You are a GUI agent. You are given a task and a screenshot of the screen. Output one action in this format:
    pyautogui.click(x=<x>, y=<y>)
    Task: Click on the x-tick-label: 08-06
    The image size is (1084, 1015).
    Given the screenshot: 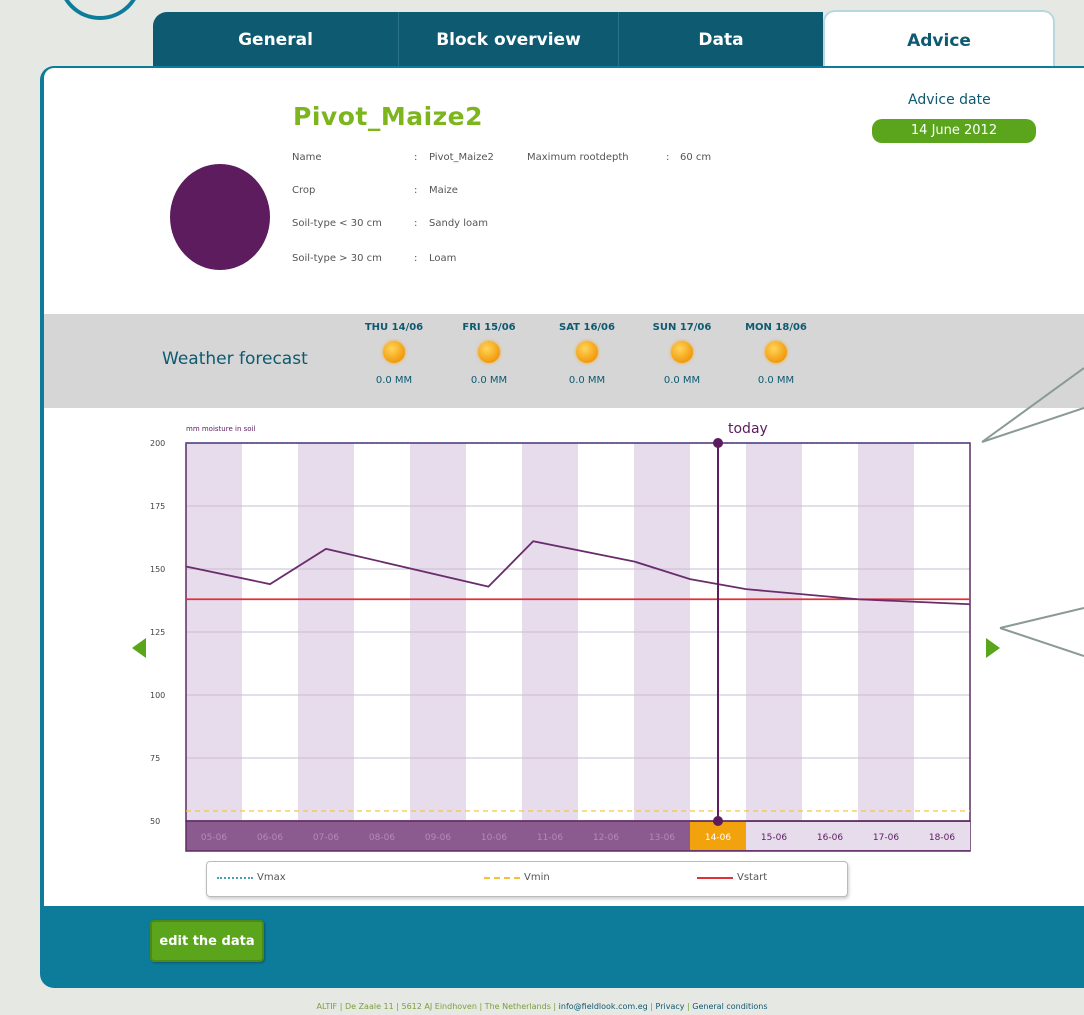 What is the action you would take?
    pyautogui.click(x=382, y=838)
    